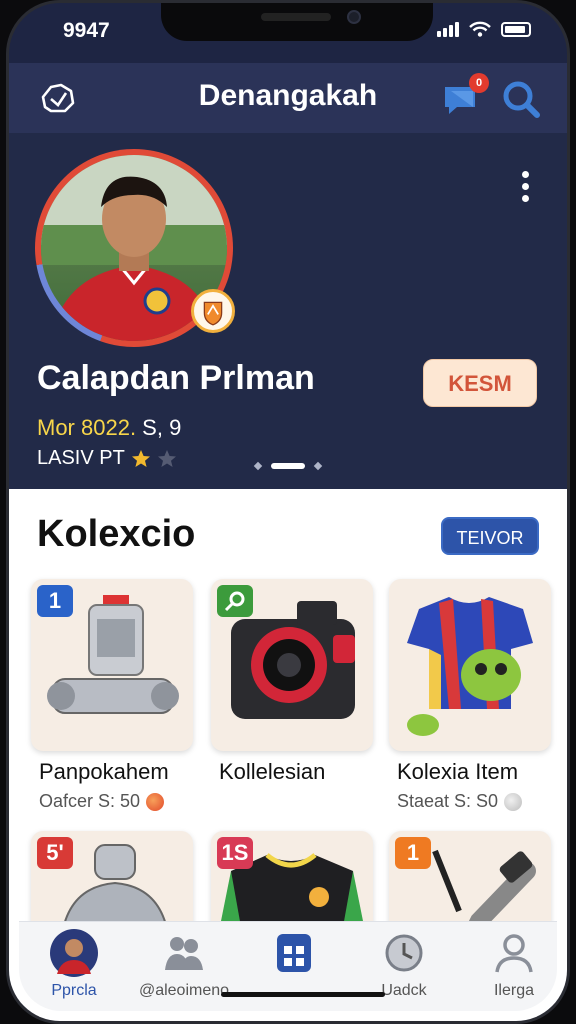 This screenshot has height=1024, width=576. Describe the element at coordinates (288, 98) in the screenshot. I see `app-header: Denangakah 0` at that location.